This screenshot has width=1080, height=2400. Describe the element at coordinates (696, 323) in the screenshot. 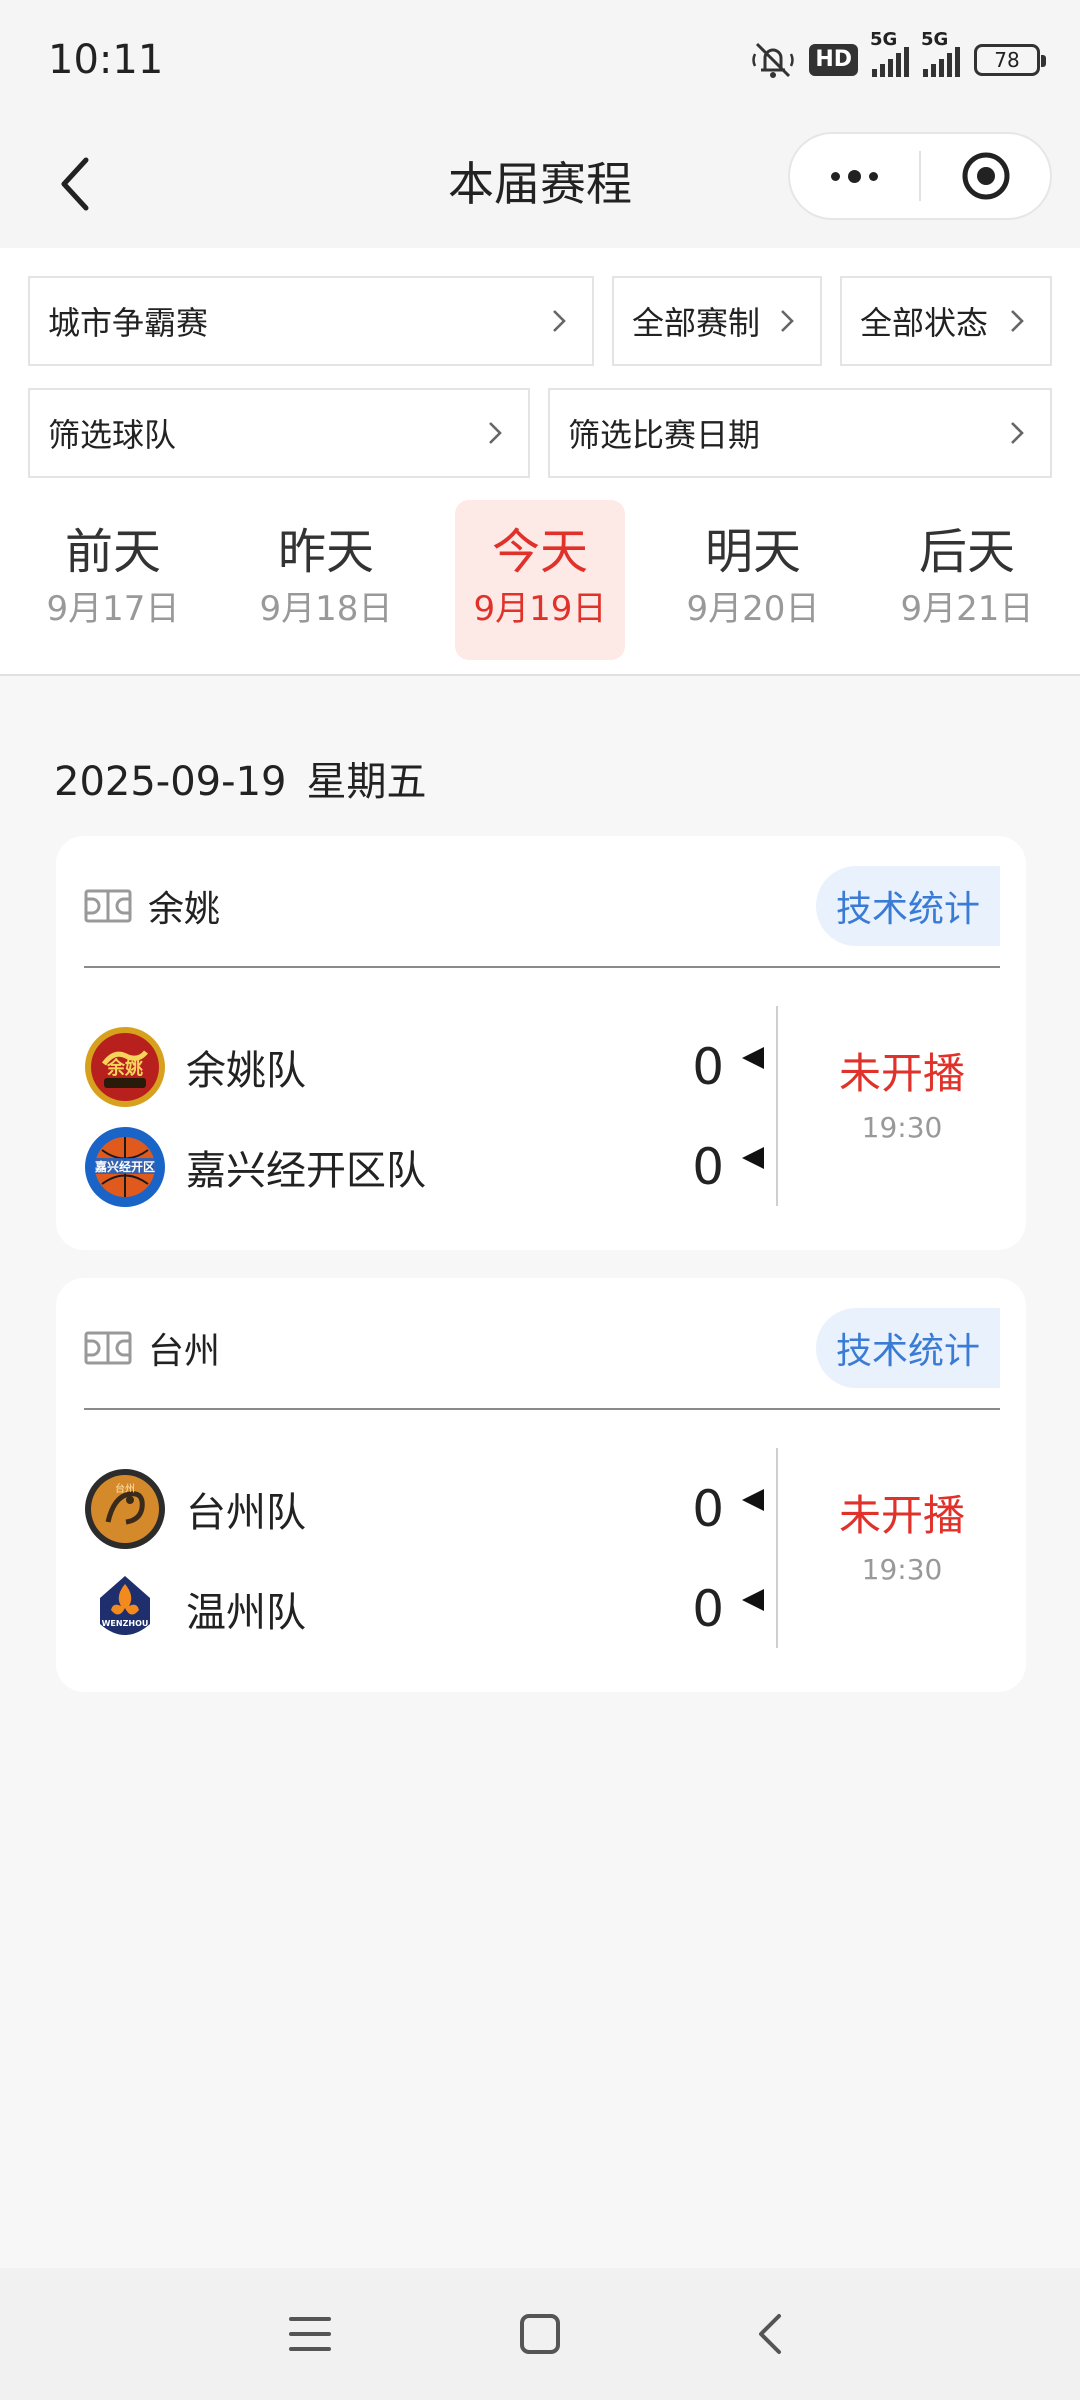

I see `filter-format-label: 全部赛制` at that location.